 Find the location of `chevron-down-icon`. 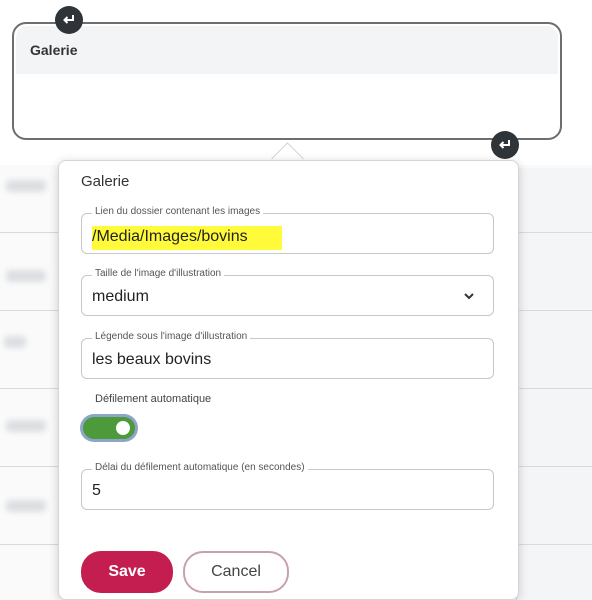

chevron-down-icon is located at coordinates (469, 296).